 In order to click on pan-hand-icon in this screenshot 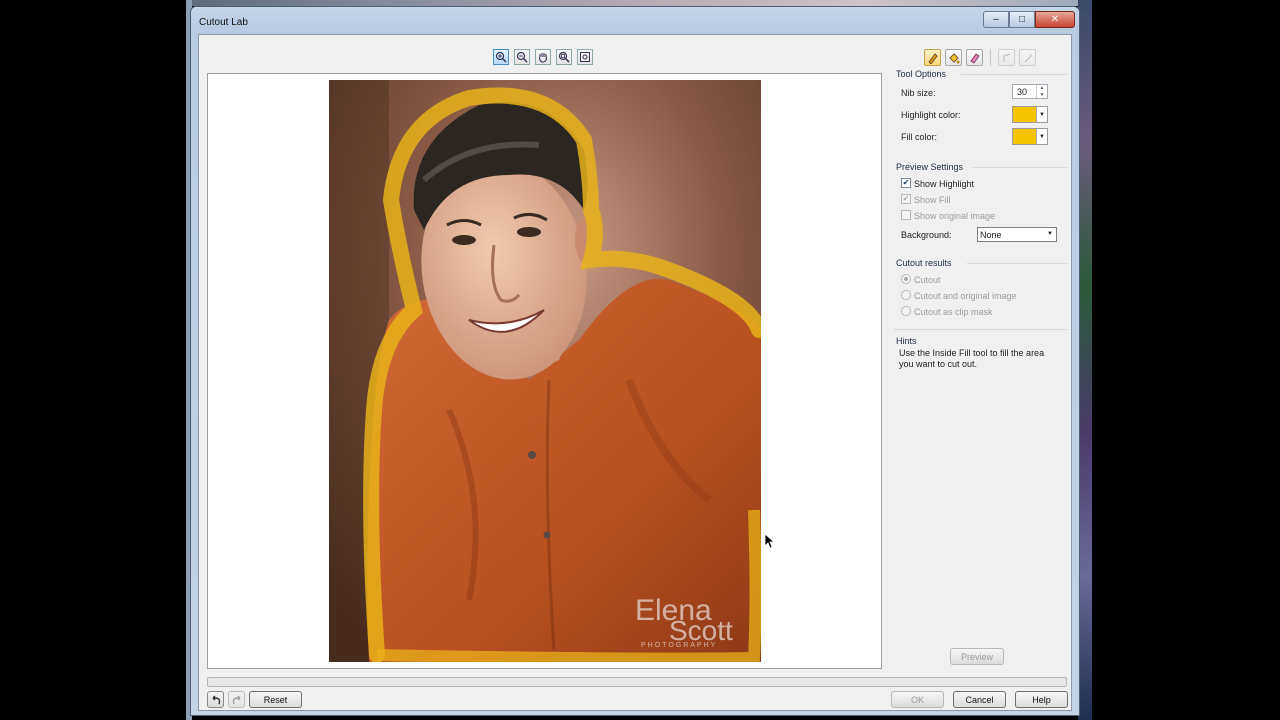, I will do `click(543, 58)`.